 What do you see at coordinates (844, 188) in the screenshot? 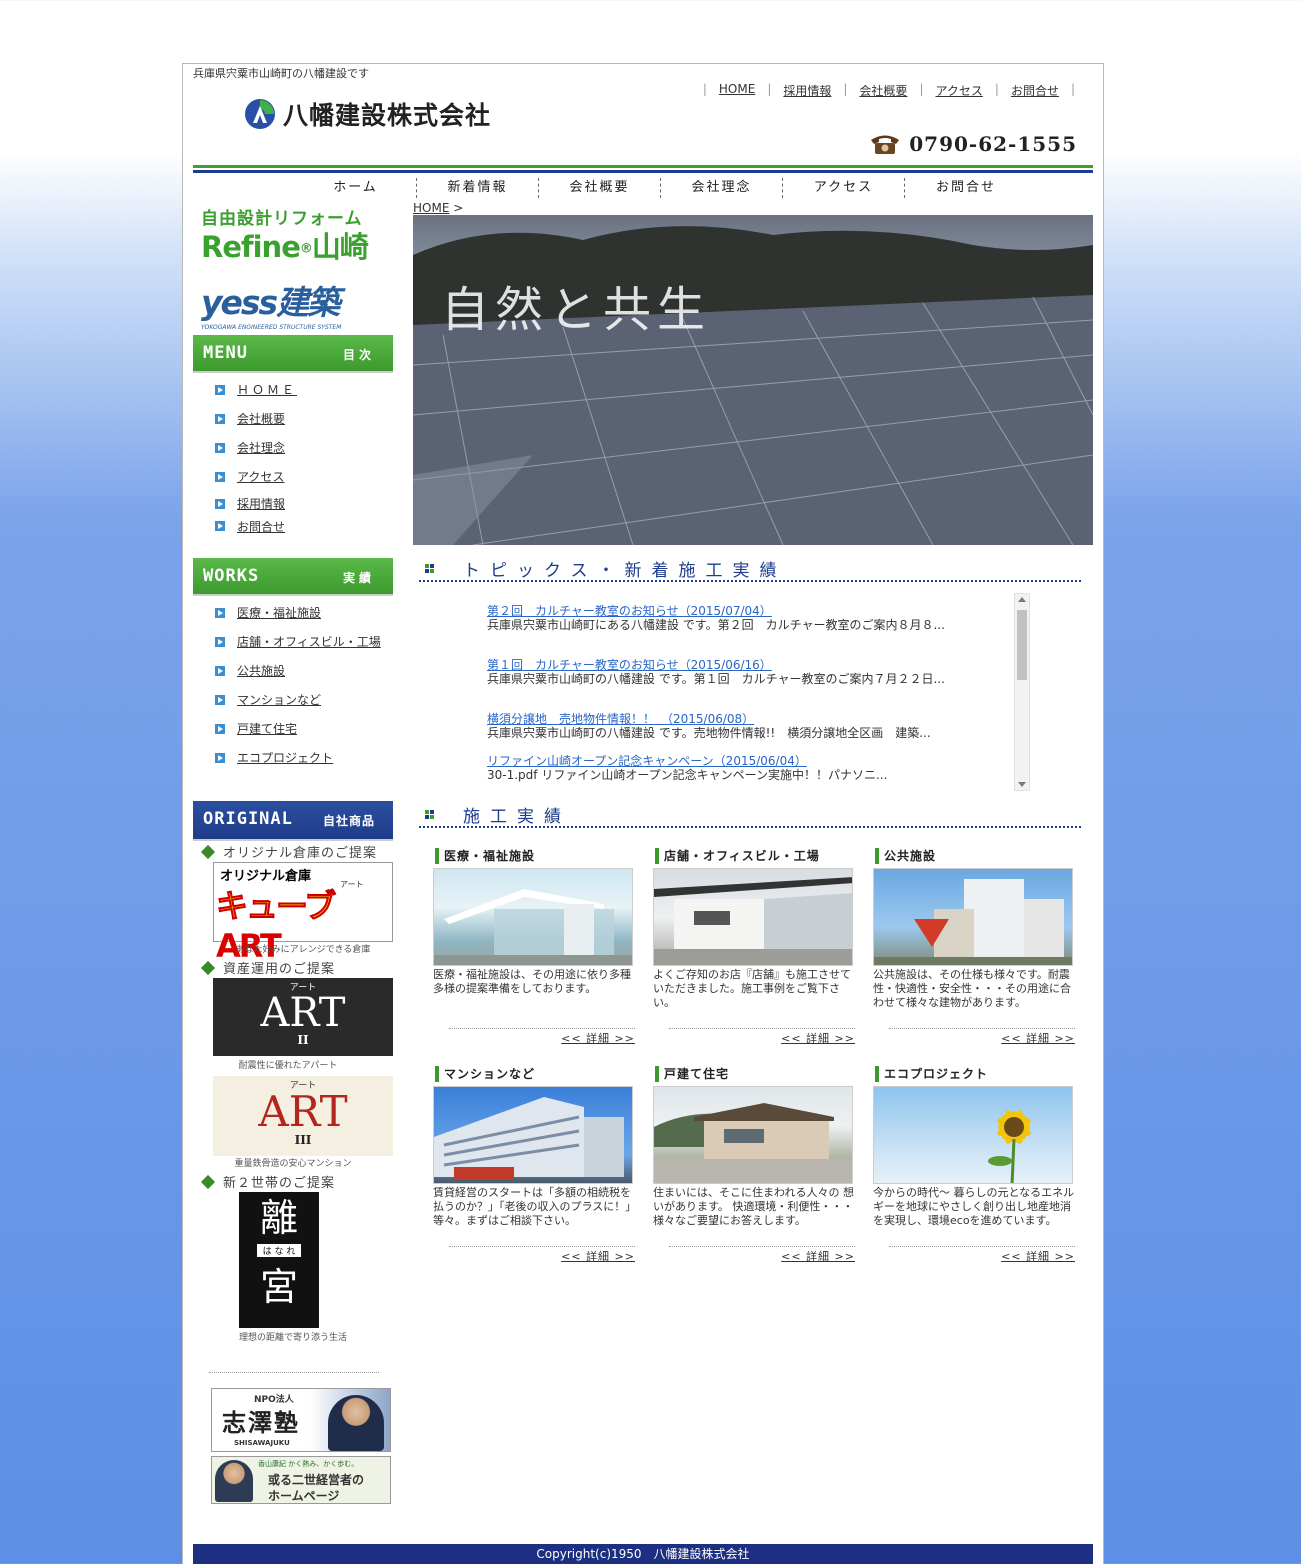
I see `gnav-access: アクセス` at bounding box center [844, 188].